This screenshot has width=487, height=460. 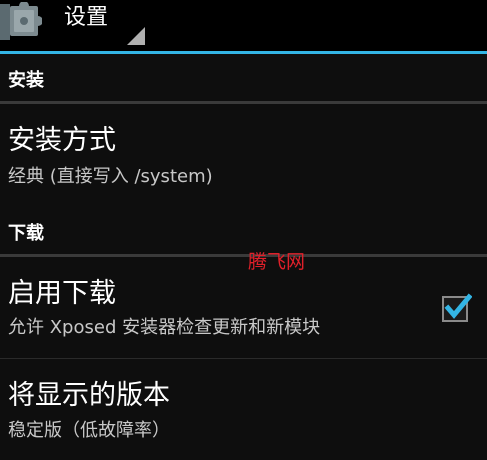 What do you see at coordinates (26, 233) in the screenshot?
I see `section-header-download: 下载` at bounding box center [26, 233].